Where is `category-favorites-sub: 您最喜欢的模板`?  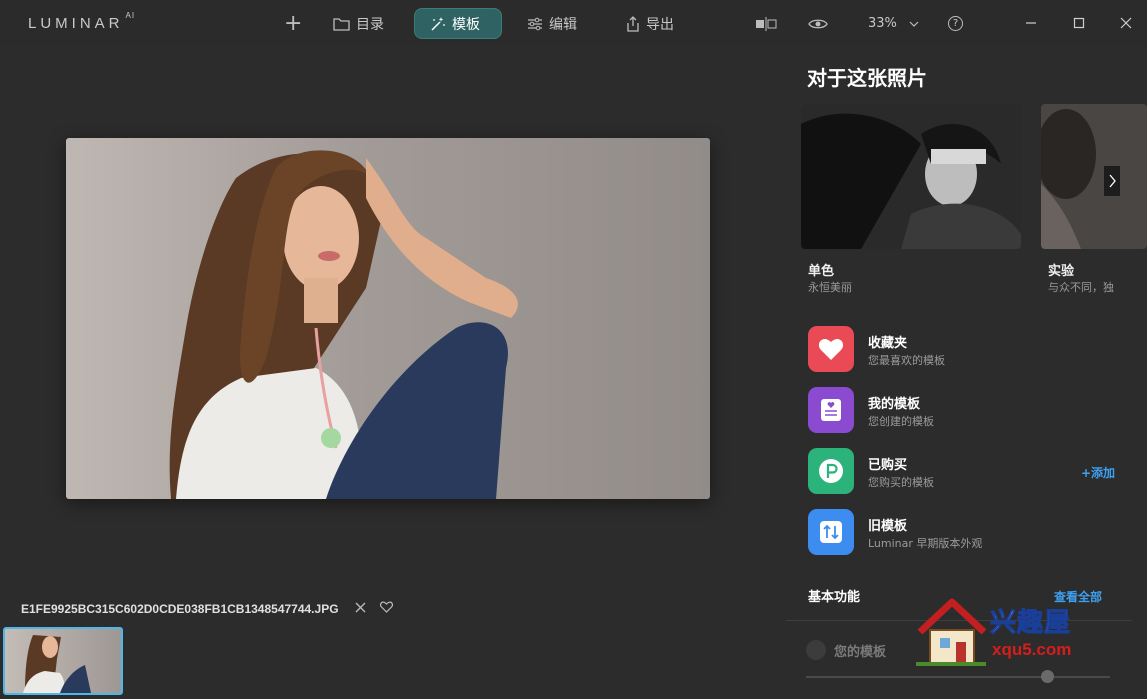
category-favorites-sub: 您最喜欢的模板 is located at coordinates (906, 360).